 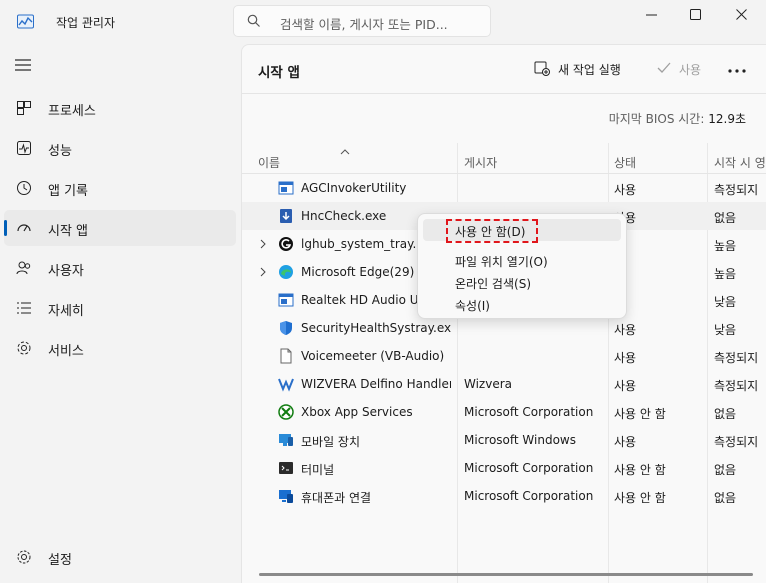 I want to click on edge-icon, so click(x=286, y=272).